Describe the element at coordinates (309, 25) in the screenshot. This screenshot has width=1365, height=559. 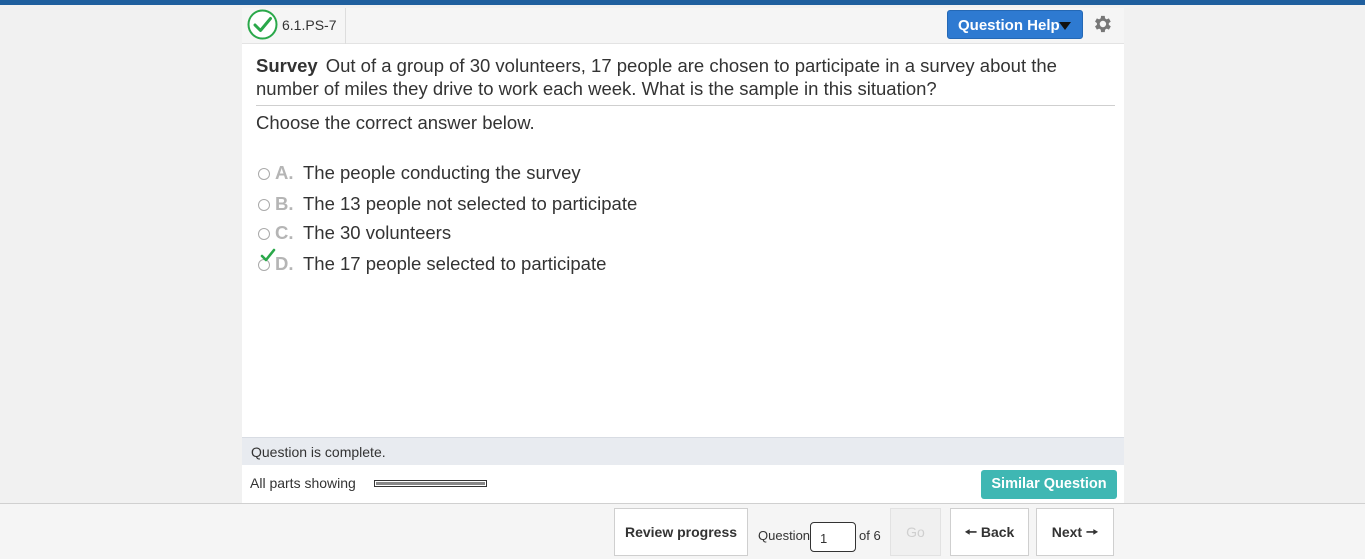
I see `question-id: 6.1.PS-7` at that location.